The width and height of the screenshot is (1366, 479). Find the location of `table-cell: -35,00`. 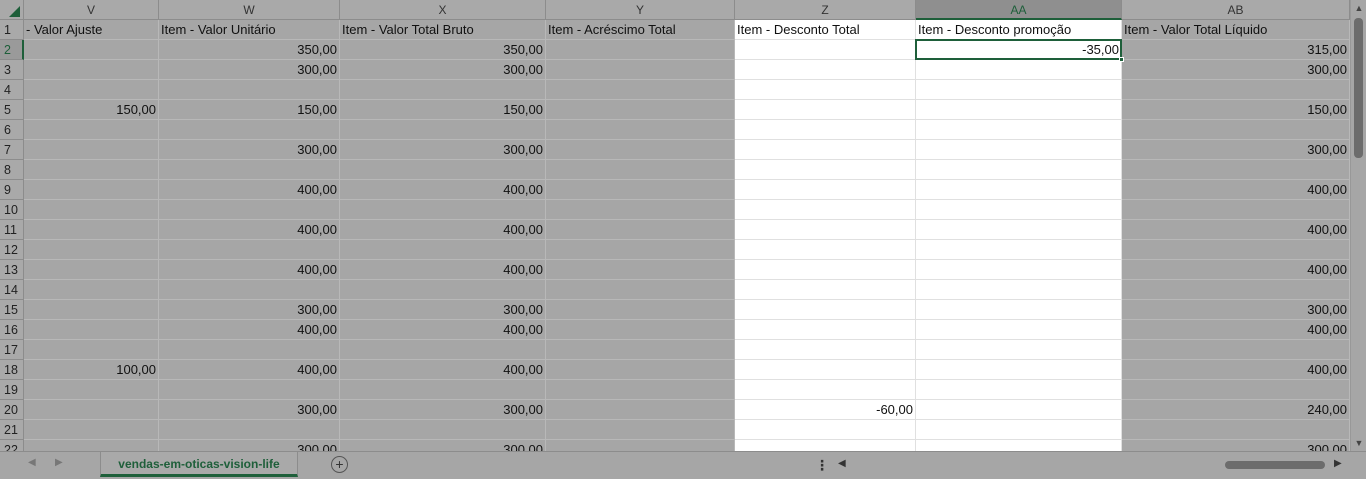

table-cell: -35,00 is located at coordinates (1019, 50).